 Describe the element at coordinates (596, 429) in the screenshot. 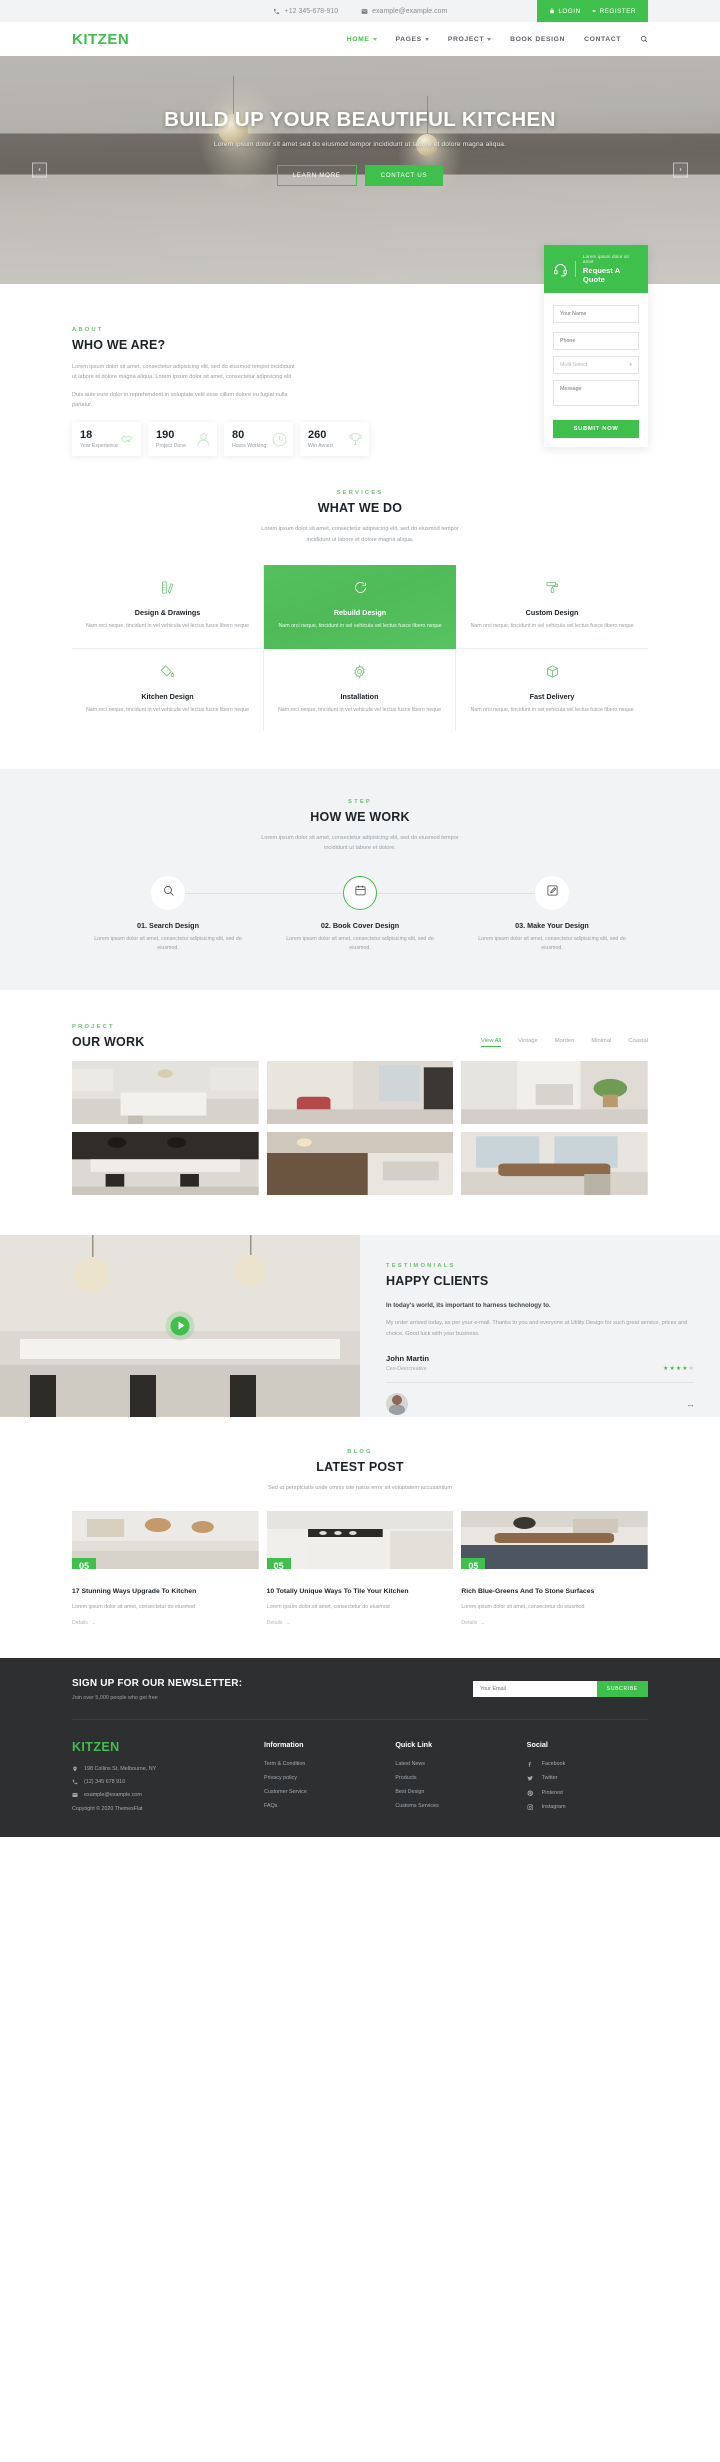

I see `quote-submit-button: SUBMIT NOW` at that location.